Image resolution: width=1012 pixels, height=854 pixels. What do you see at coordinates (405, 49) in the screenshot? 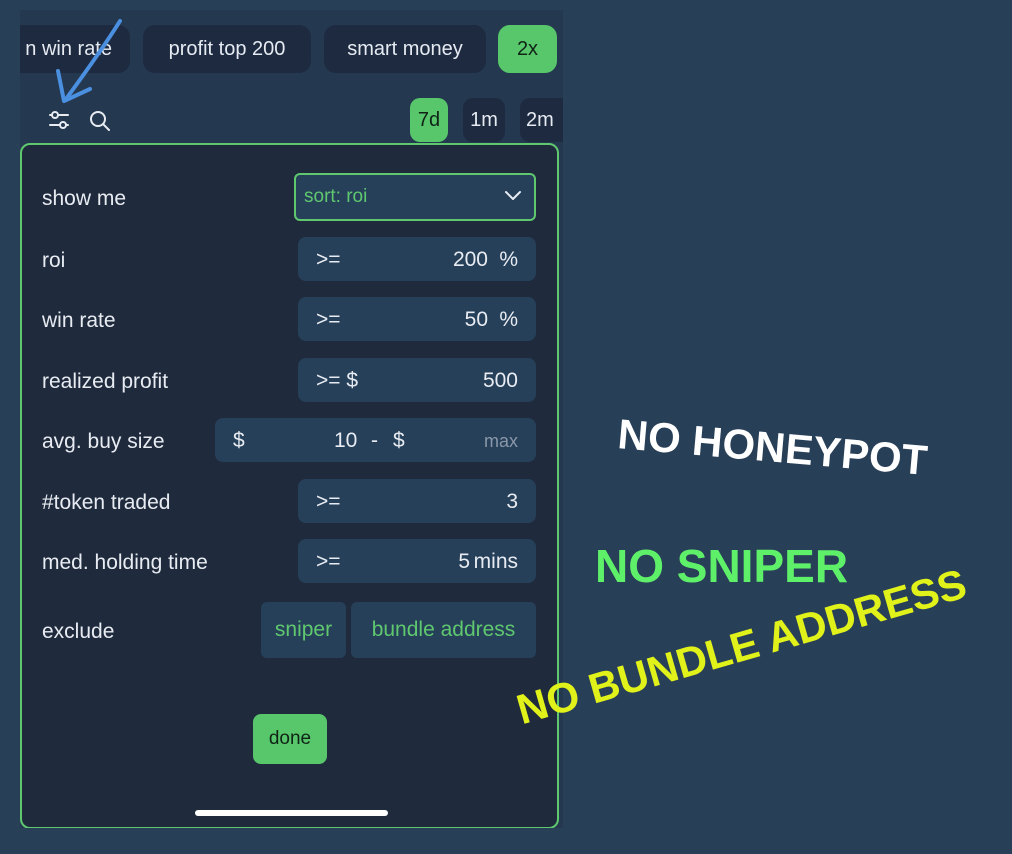
I see `pill-smart-money: smart money` at bounding box center [405, 49].